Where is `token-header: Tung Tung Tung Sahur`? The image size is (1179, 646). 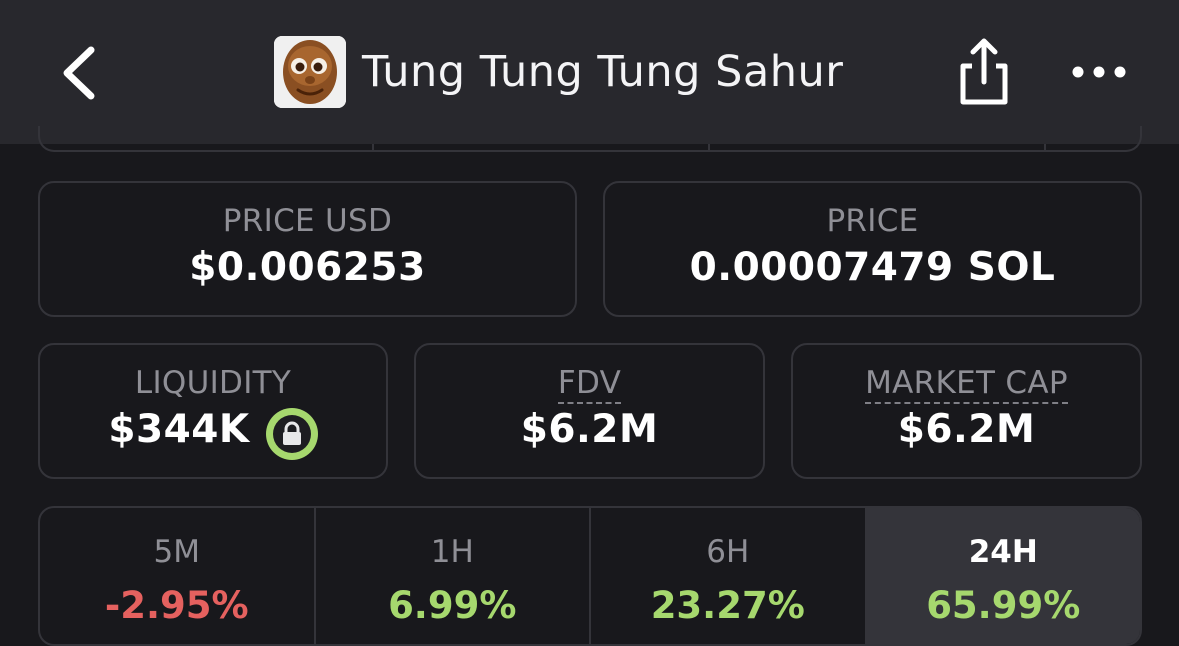
token-header: Tung Tung Tung Sahur is located at coordinates (558, 72).